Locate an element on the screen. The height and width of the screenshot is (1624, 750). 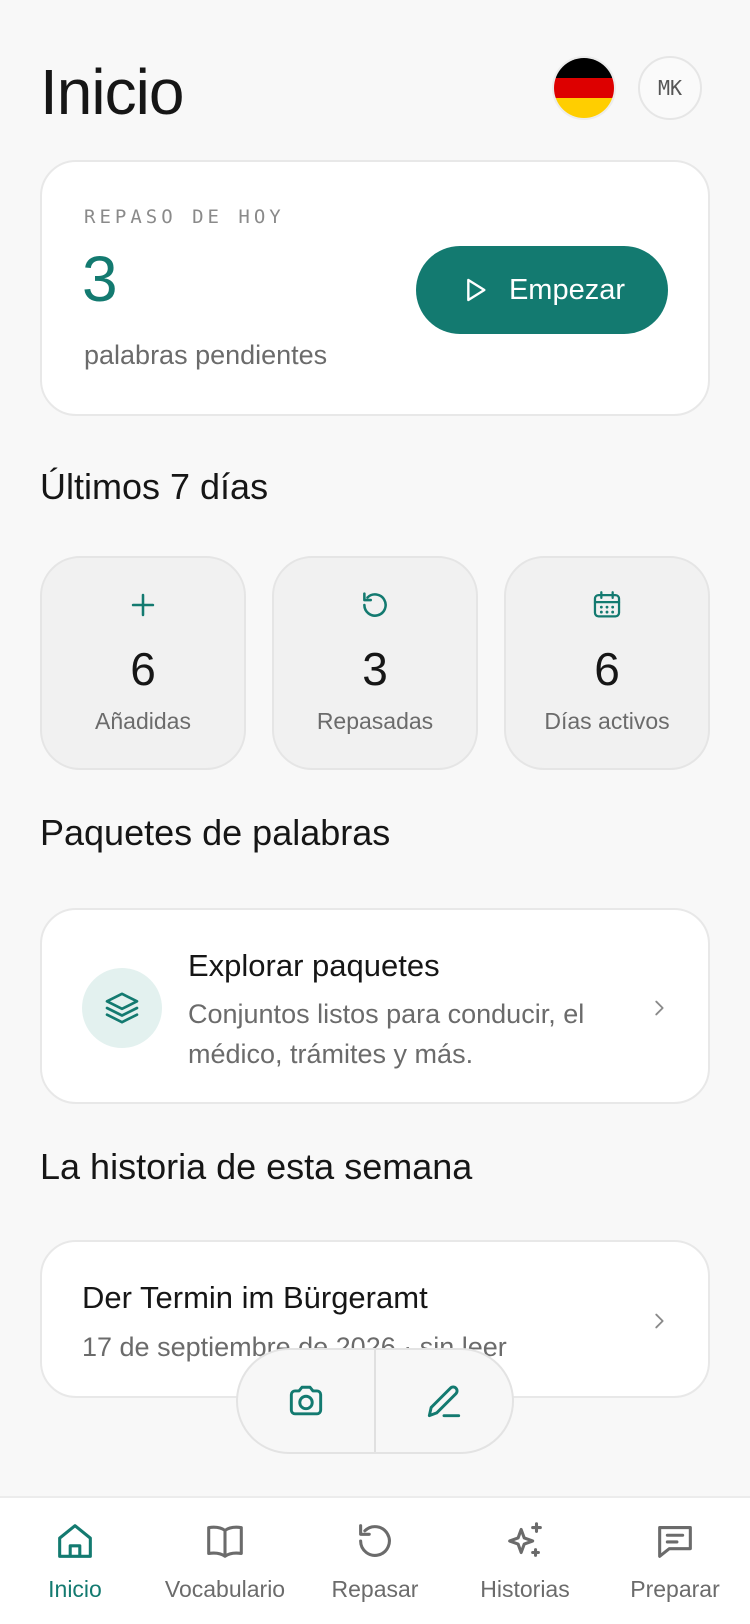
home-icon is located at coordinates (75, 1541).